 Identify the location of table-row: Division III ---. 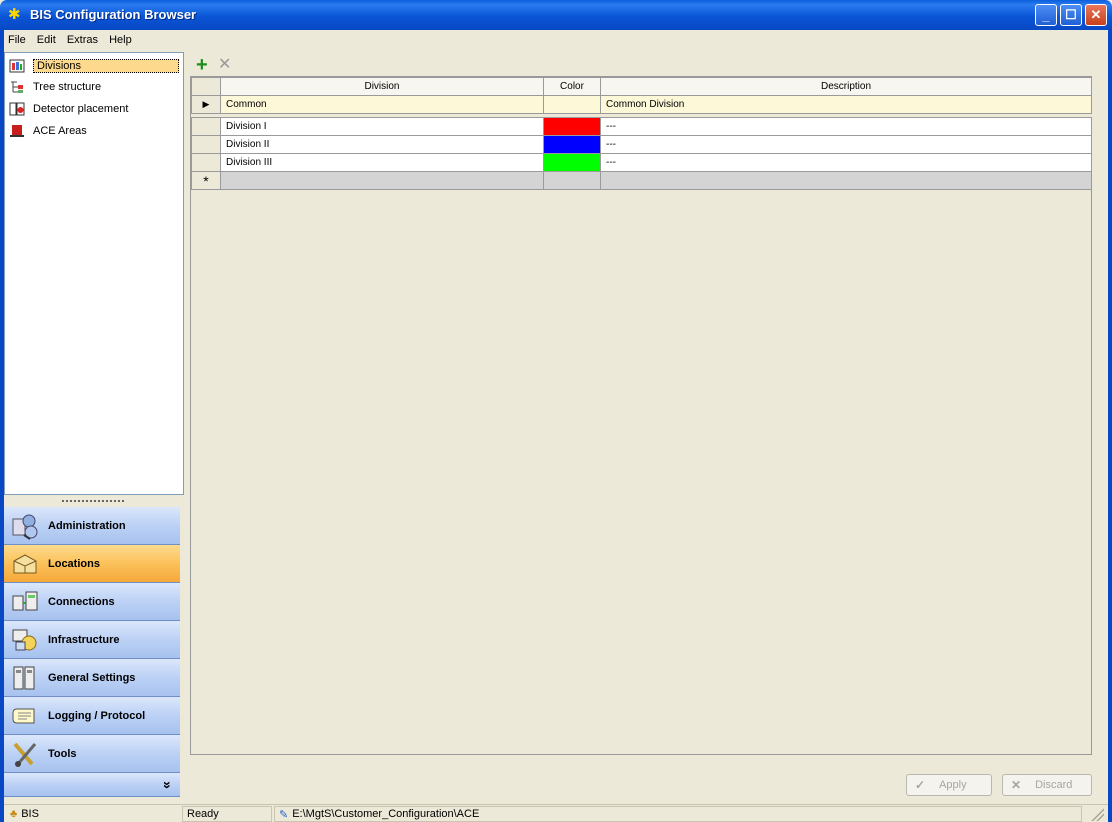
(641, 162).